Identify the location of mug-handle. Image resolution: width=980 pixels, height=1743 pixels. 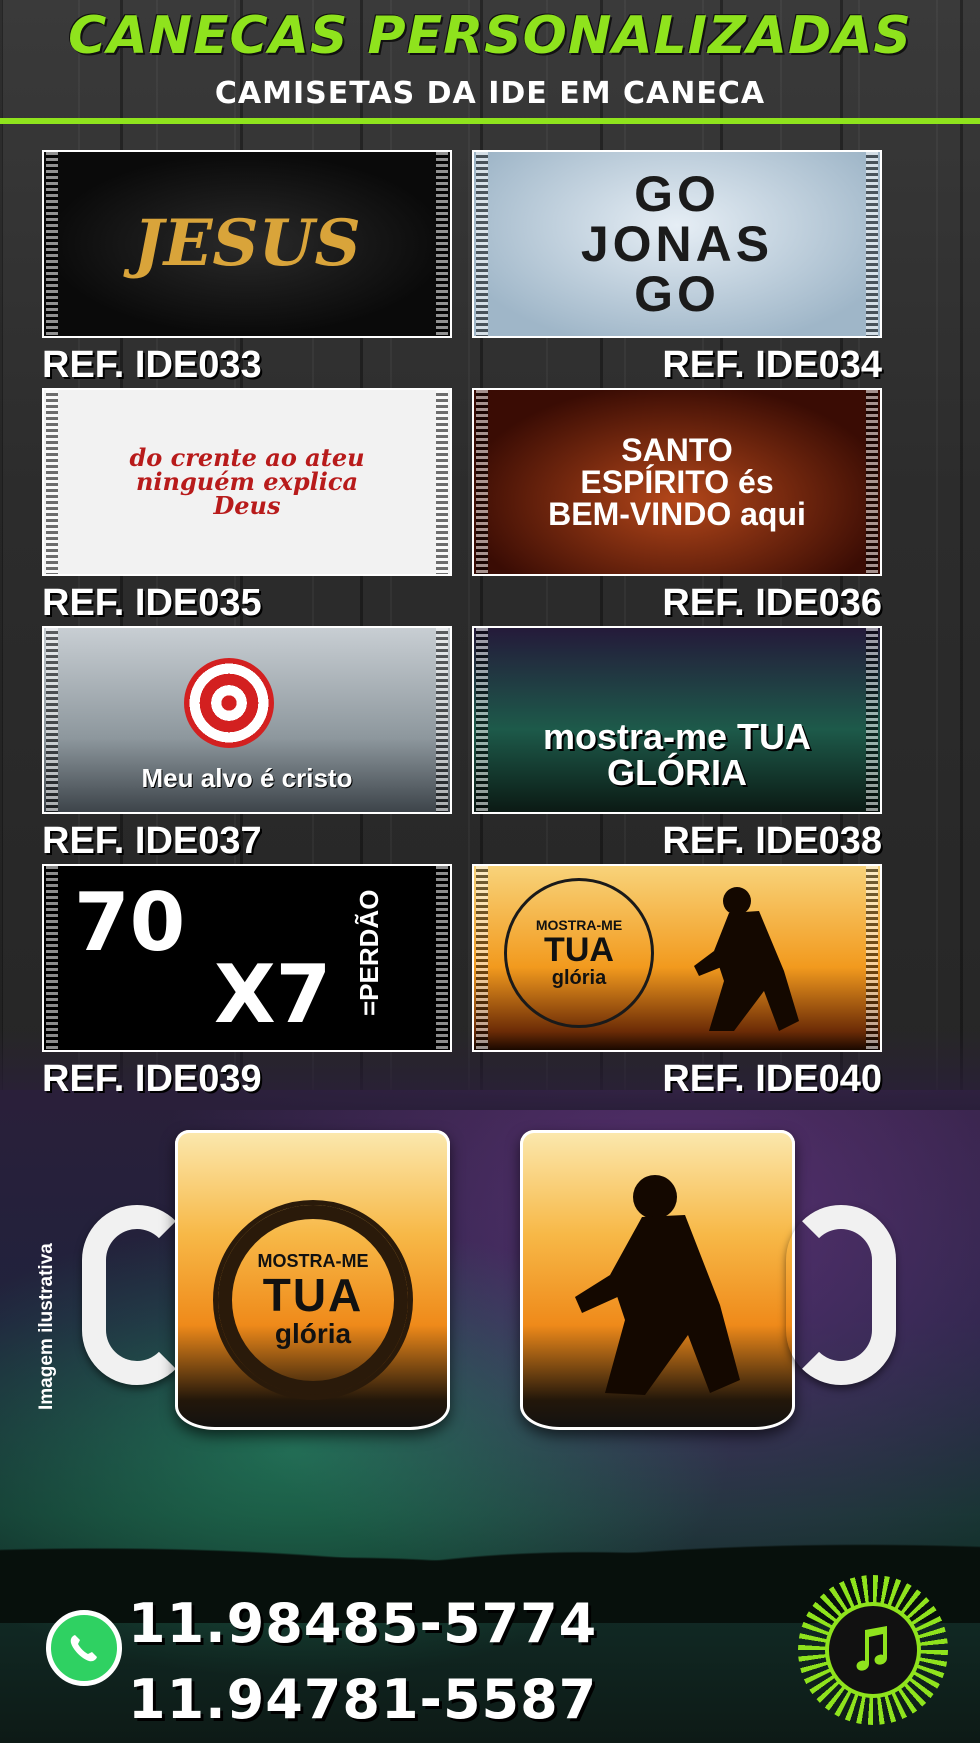
(841, 1295).